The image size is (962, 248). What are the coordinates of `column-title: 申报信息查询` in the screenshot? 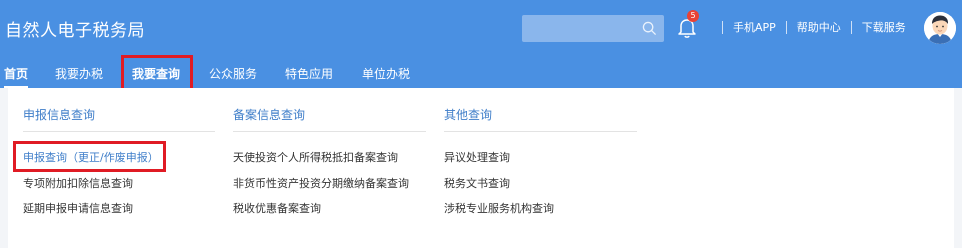 It's located at (59, 115).